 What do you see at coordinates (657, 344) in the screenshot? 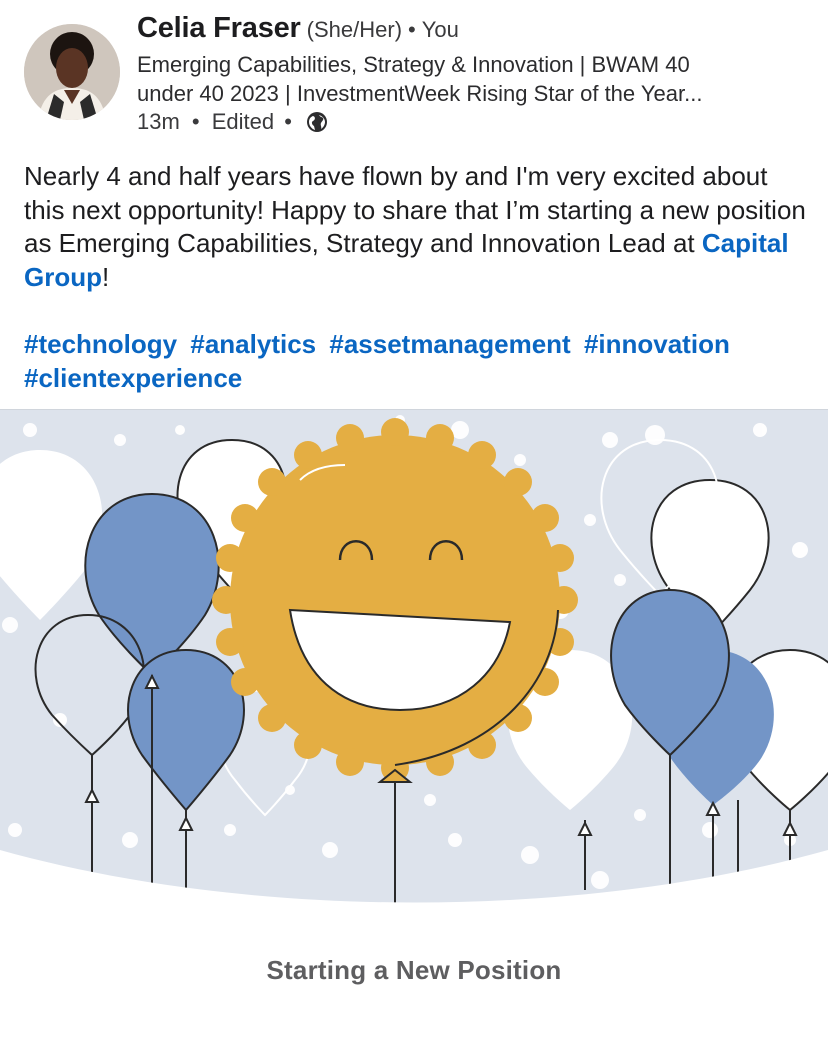
I see `hashtag-link: #innovation` at bounding box center [657, 344].